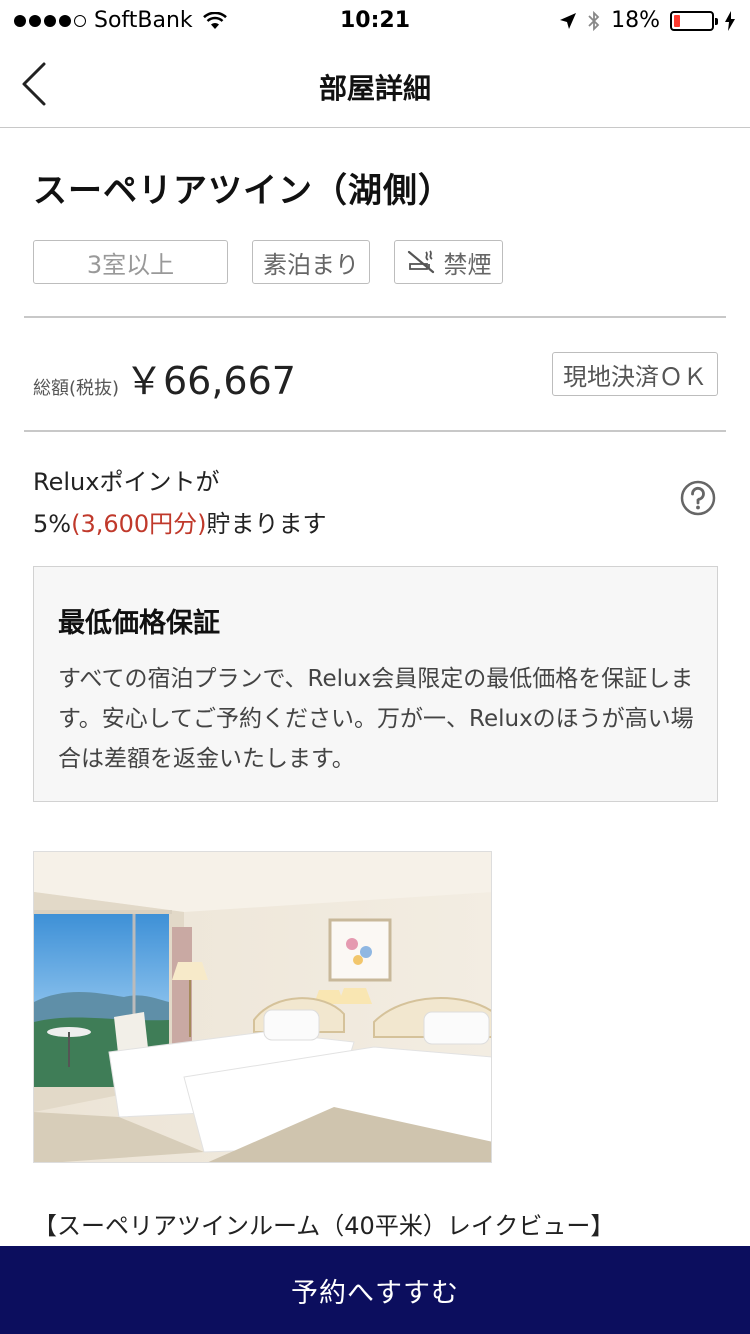  Describe the element at coordinates (635, 20) in the screenshot. I see `battery-percent: 18%` at that location.